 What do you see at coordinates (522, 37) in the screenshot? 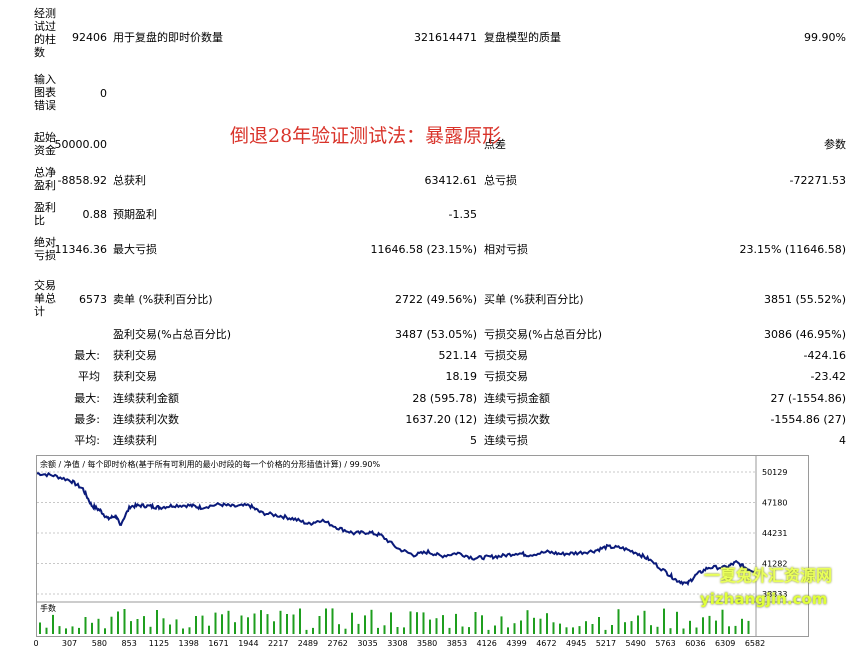
I see `label-modelling-quality: 复盘模型的质量` at bounding box center [522, 37].